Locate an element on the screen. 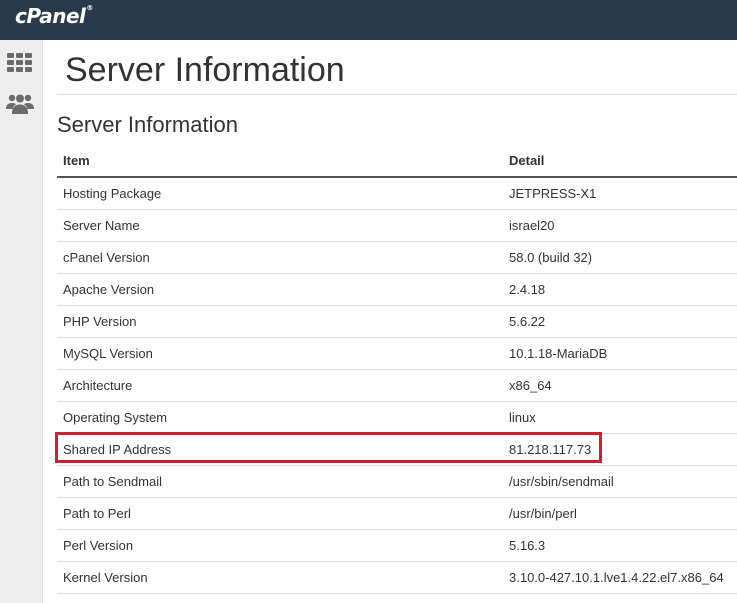  column-header-item: Item is located at coordinates (280, 161).